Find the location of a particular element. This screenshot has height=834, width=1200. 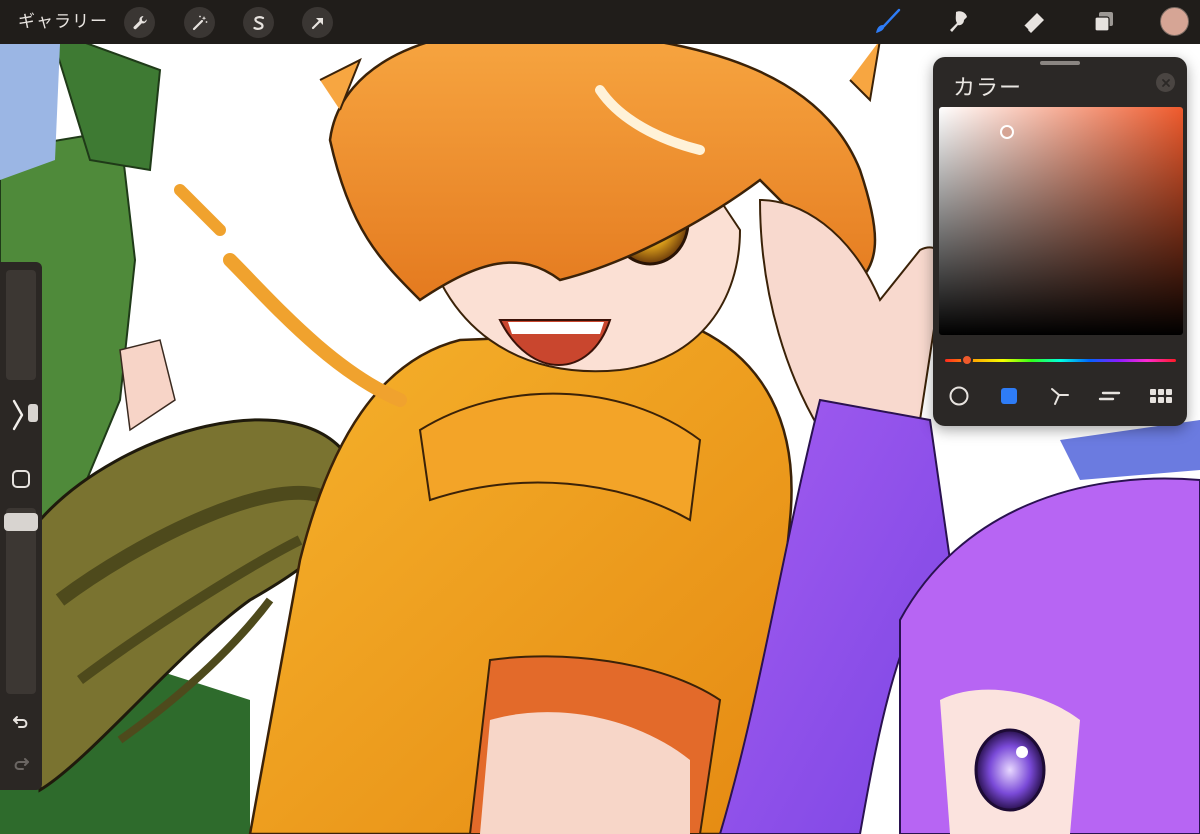

magic-wand-icon is located at coordinates (199, 22).